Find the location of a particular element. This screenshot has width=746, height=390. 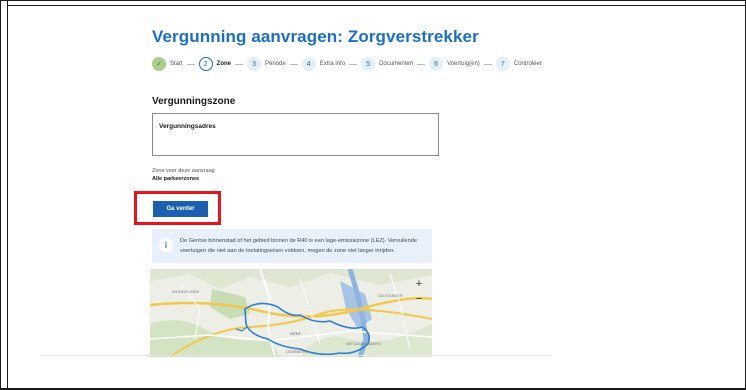

map-zoom-controls: + − is located at coordinates (419, 292).